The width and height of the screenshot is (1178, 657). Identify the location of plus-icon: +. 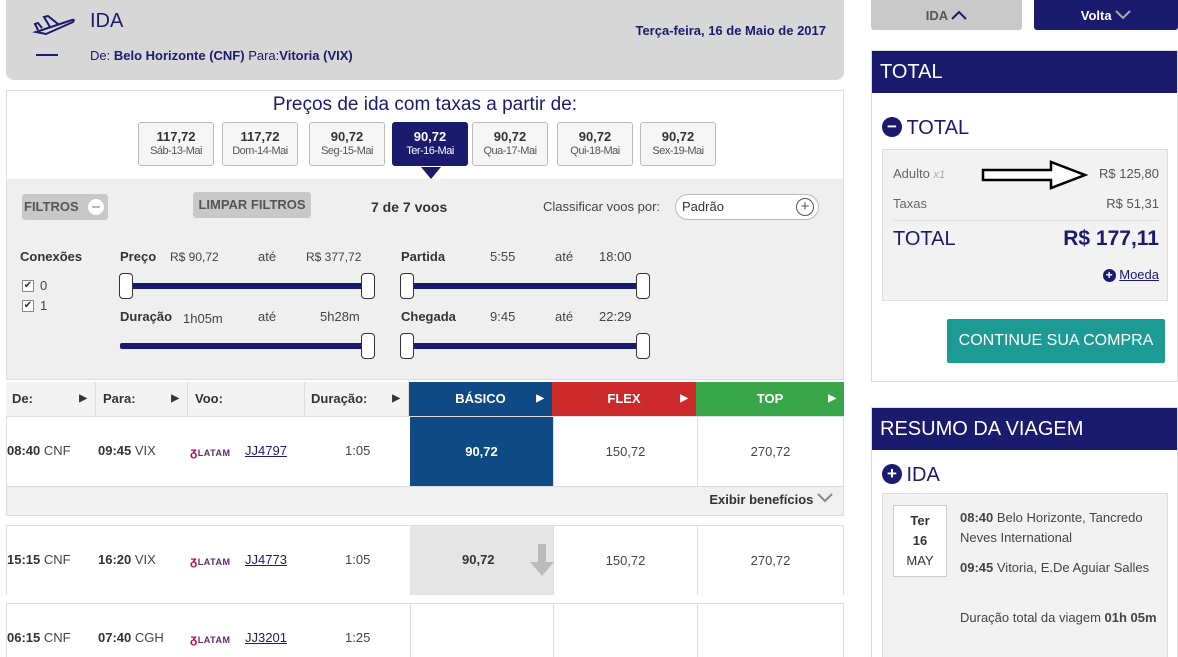
(805, 207).